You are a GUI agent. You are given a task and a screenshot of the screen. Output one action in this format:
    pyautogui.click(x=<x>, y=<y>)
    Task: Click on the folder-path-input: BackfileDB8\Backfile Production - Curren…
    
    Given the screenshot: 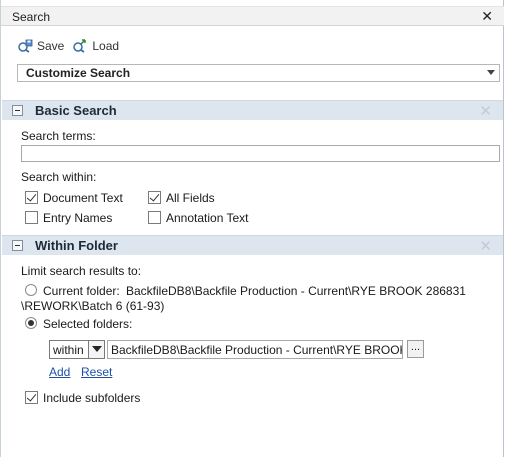 What is the action you would take?
    pyautogui.click(x=255, y=349)
    